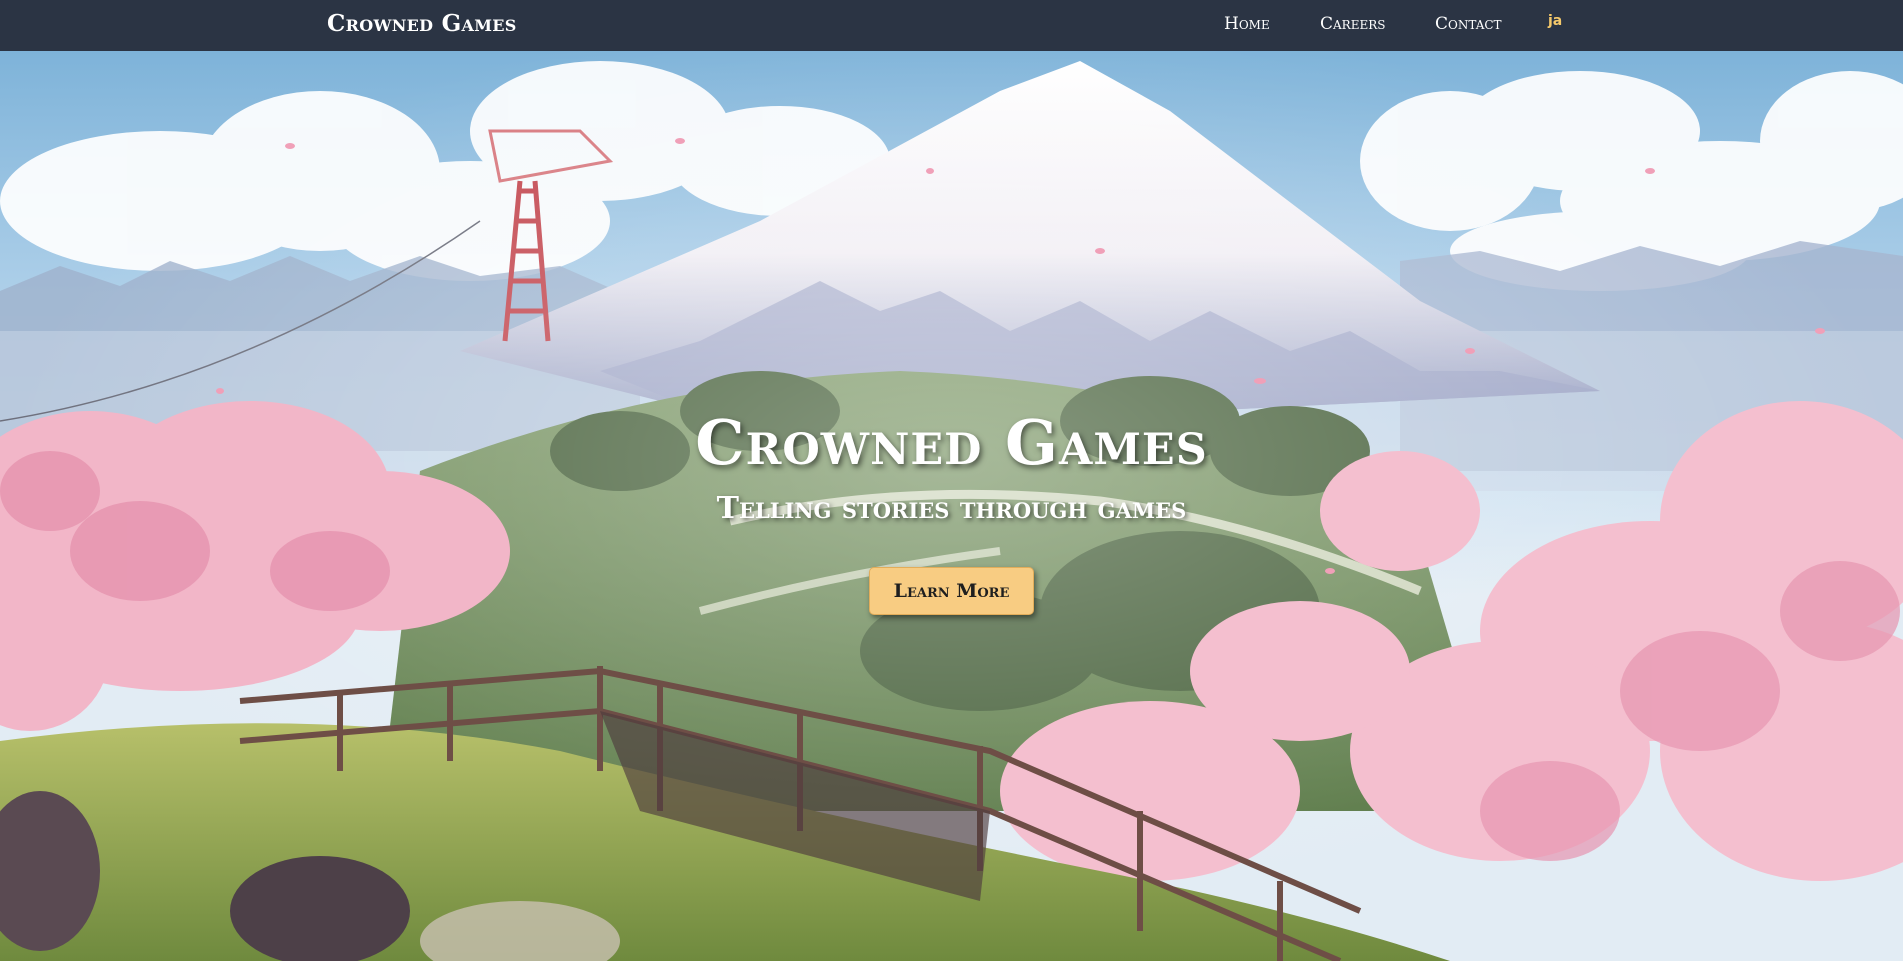 The height and width of the screenshot is (961, 1903). Describe the element at coordinates (1555, 21) in the screenshot. I see `language-switch-link: ja` at that location.